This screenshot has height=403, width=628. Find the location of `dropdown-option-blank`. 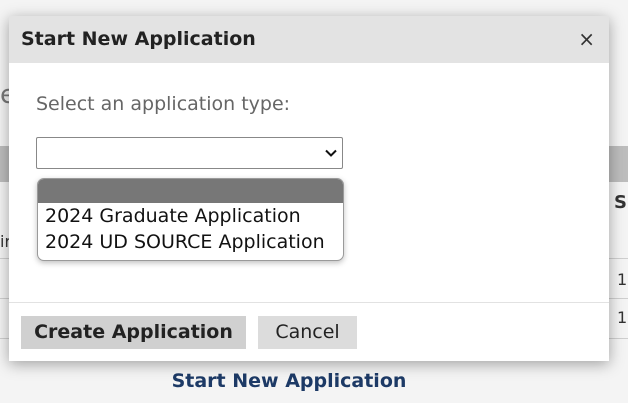

dropdown-option-blank is located at coordinates (190, 191).